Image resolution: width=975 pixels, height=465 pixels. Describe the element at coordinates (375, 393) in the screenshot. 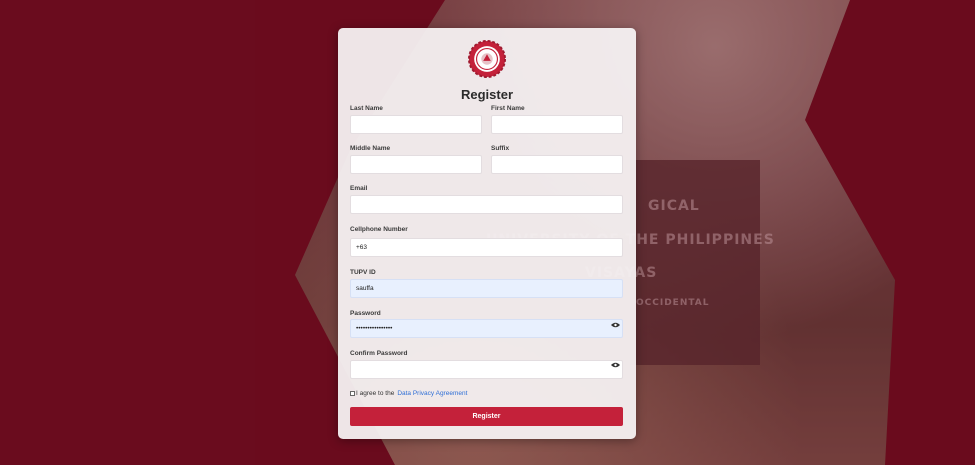

I see `agree-text: I agree to the` at that location.